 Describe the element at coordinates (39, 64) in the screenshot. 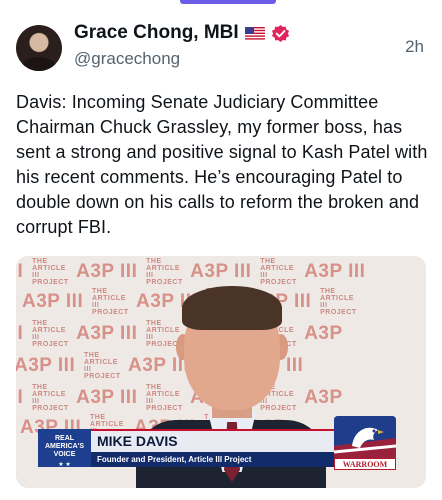

I see `avatar-shoulders` at that location.